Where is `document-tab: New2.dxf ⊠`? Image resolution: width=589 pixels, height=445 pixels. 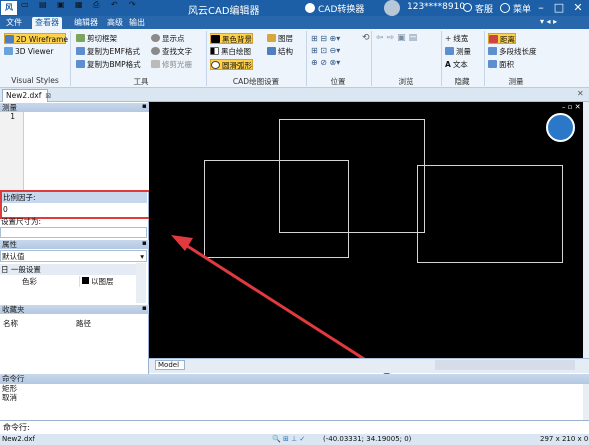
document-tab: New2.dxf ⊠ is located at coordinates (26, 95).